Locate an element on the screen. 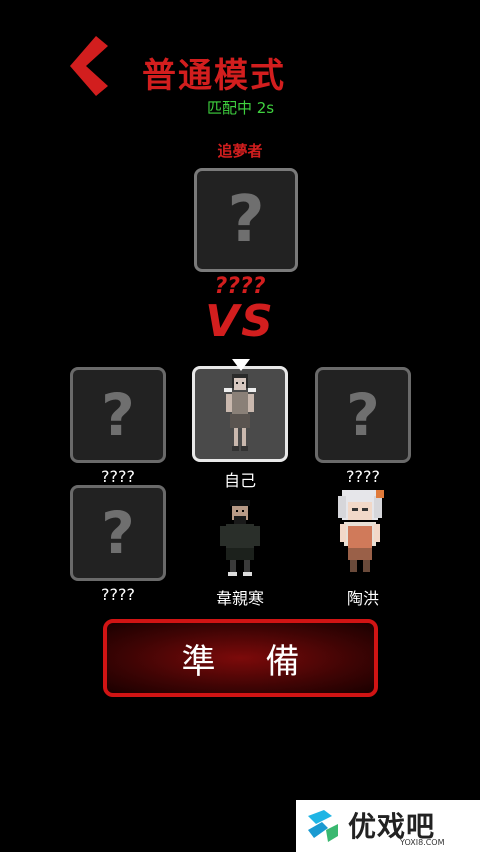 This screenshot has width=480, height=852. watermark-url: YOXI8.COM is located at coordinates (422, 842).